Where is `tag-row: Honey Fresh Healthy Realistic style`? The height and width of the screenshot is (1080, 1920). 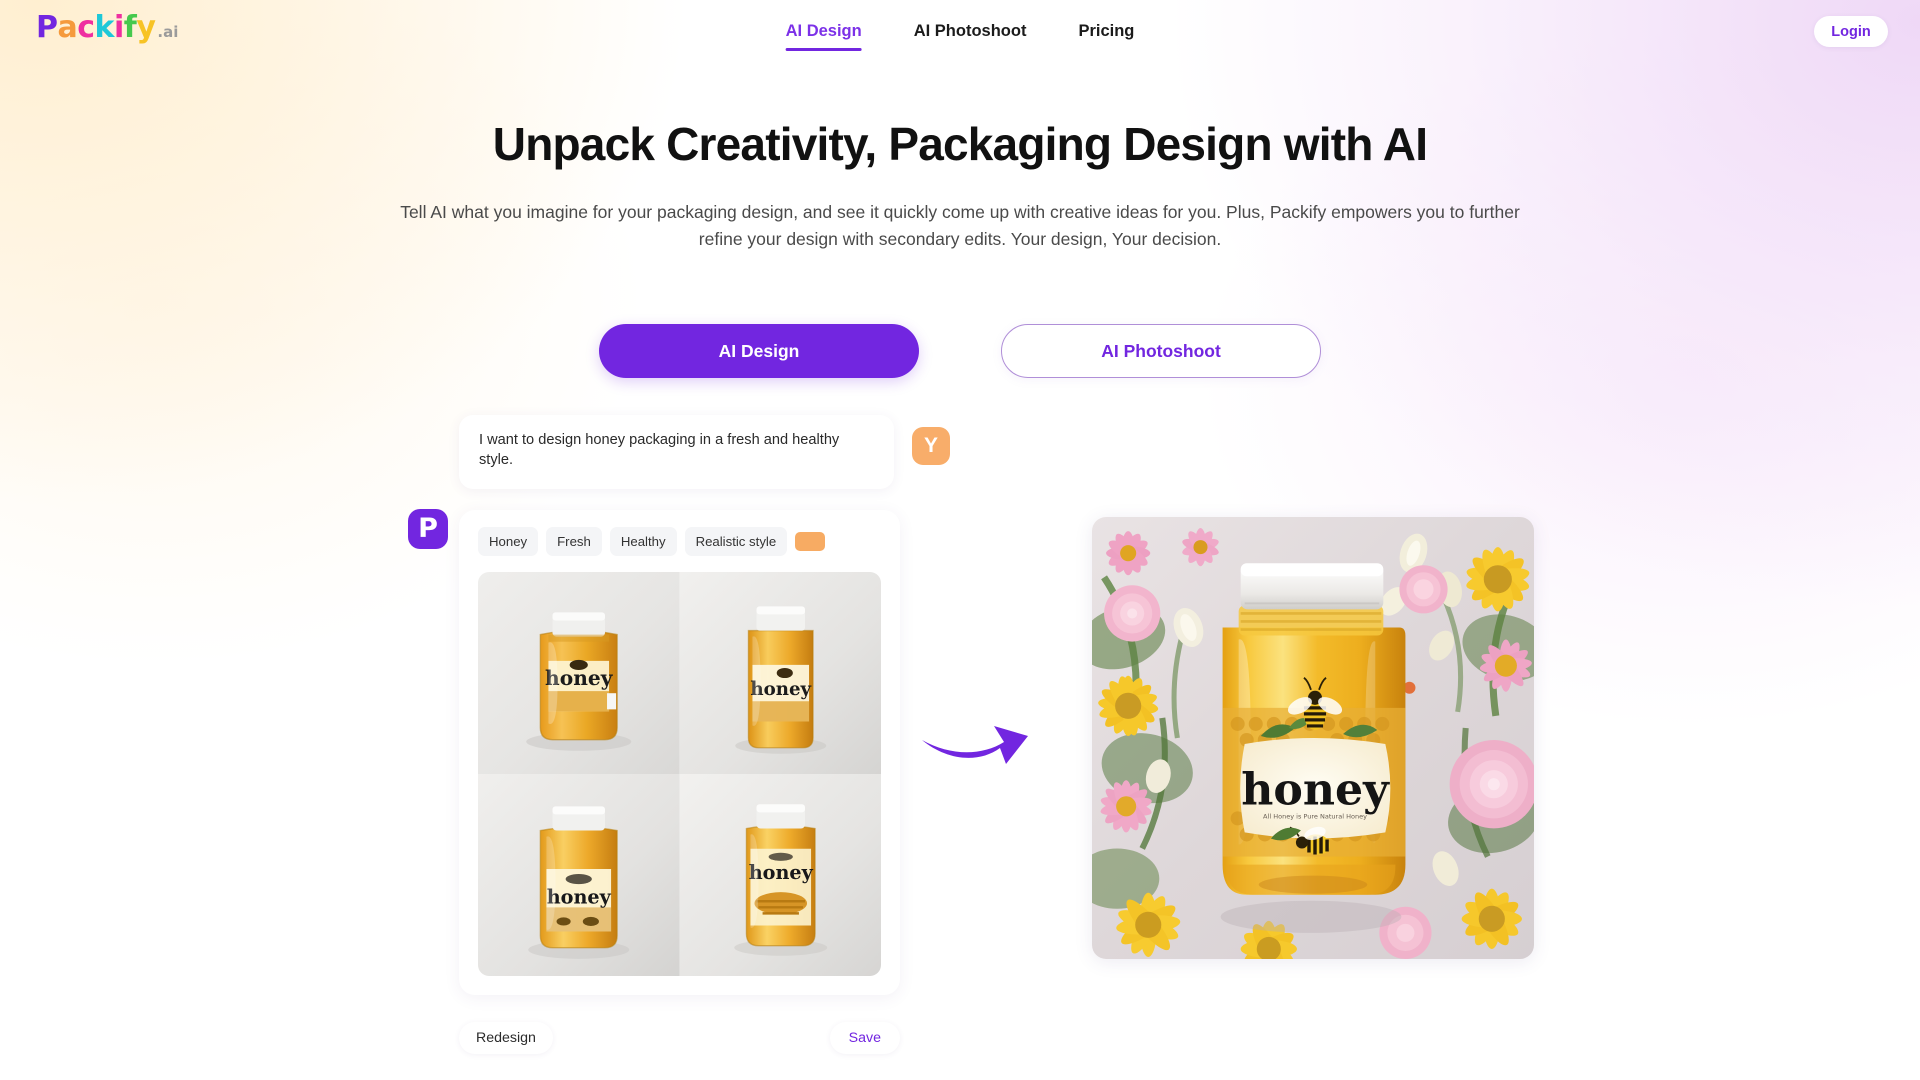 tag-row: Honey Fresh Healthy Realistic style is located at coordinates (679, 541).